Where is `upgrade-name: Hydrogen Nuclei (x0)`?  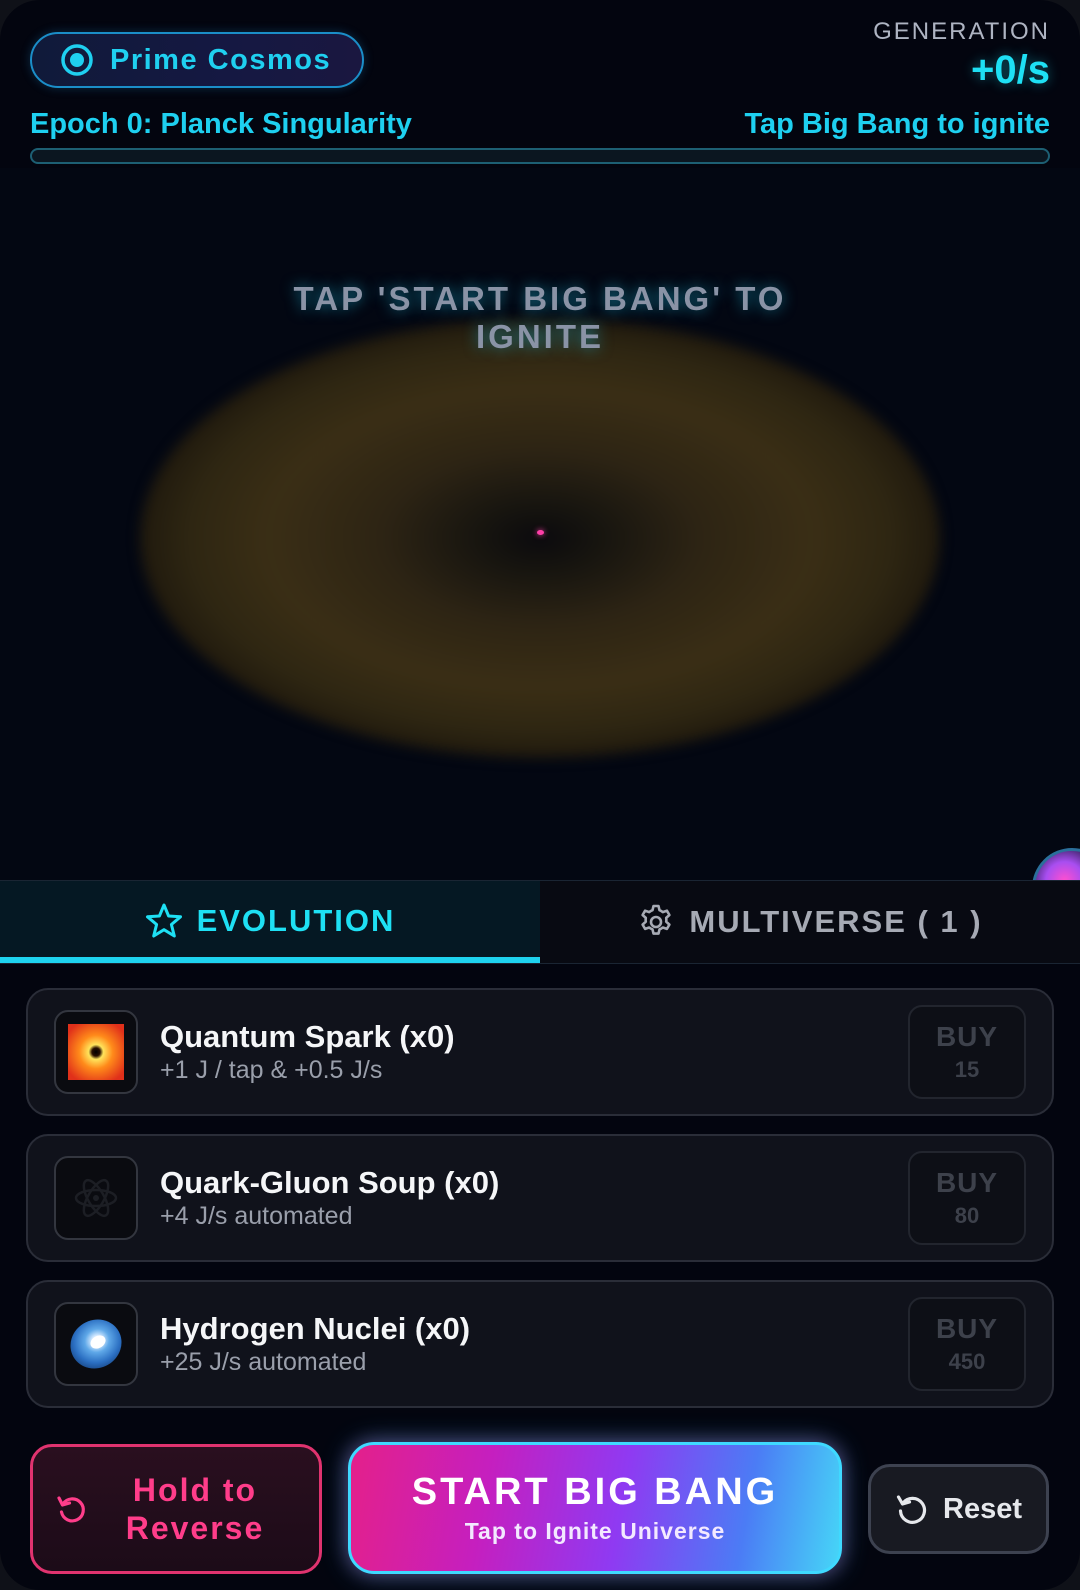
upgrade-name: Hydrogen Nuclei (x0) is located at coordinates (315, 1328).